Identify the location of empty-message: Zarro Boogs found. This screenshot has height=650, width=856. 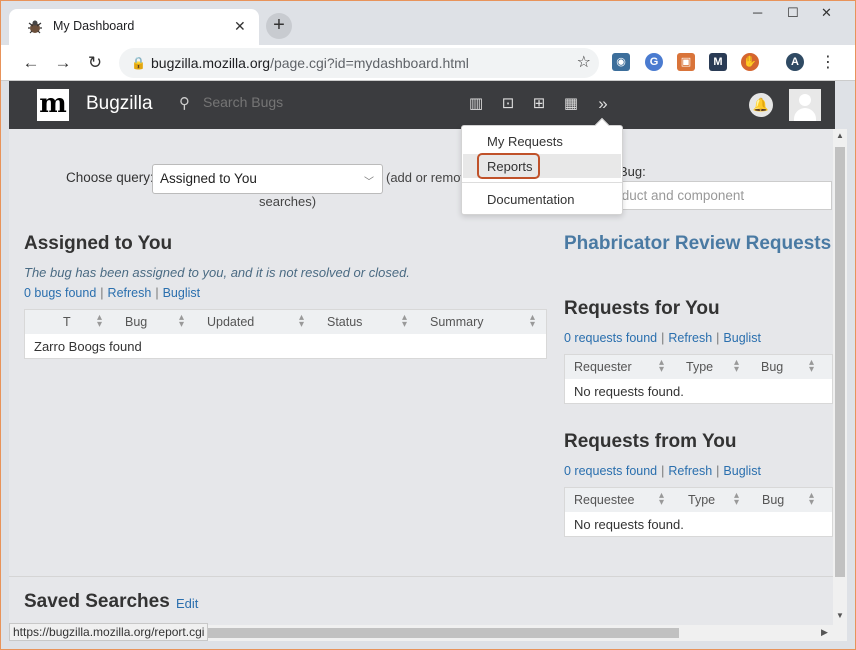
(88, 346).